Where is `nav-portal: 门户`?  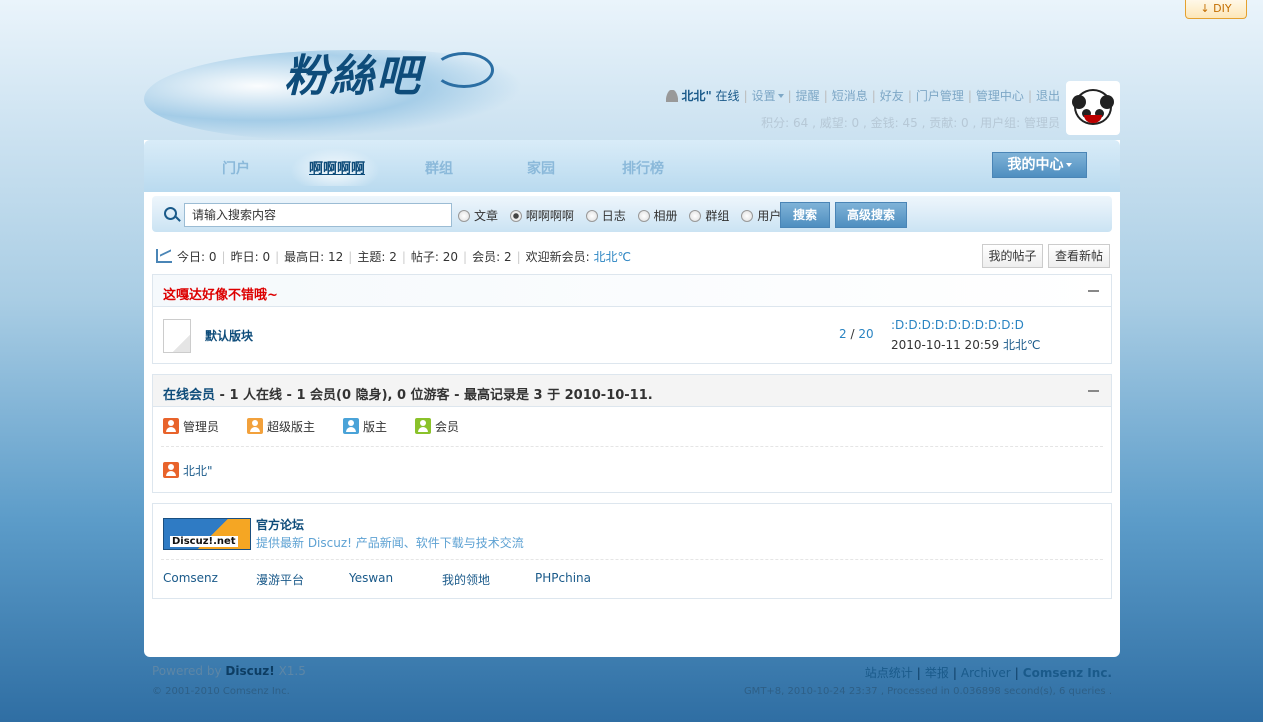 nav-portal: 门户 is located at coordinates (236, 168).